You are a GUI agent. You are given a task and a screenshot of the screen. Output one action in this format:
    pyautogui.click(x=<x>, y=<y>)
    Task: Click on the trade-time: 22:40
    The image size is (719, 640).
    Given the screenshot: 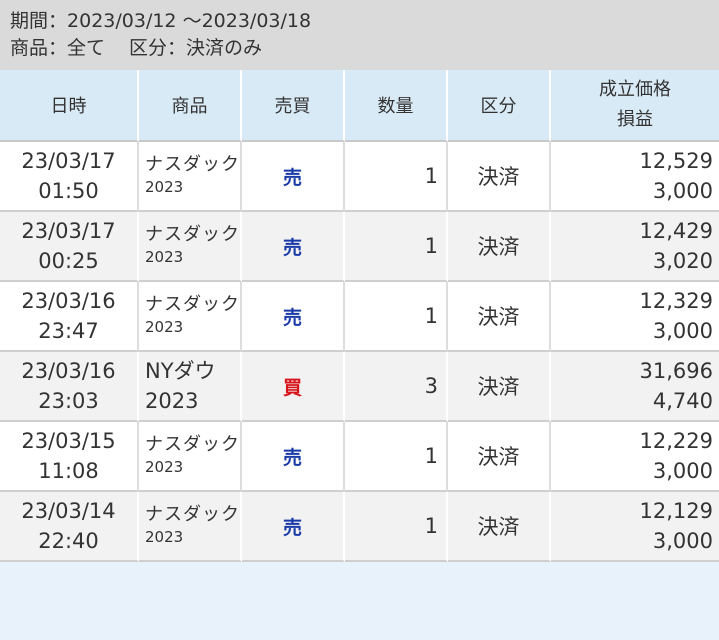 What is the action you would take?
    pyautogui.click(x=68, y=541)
    